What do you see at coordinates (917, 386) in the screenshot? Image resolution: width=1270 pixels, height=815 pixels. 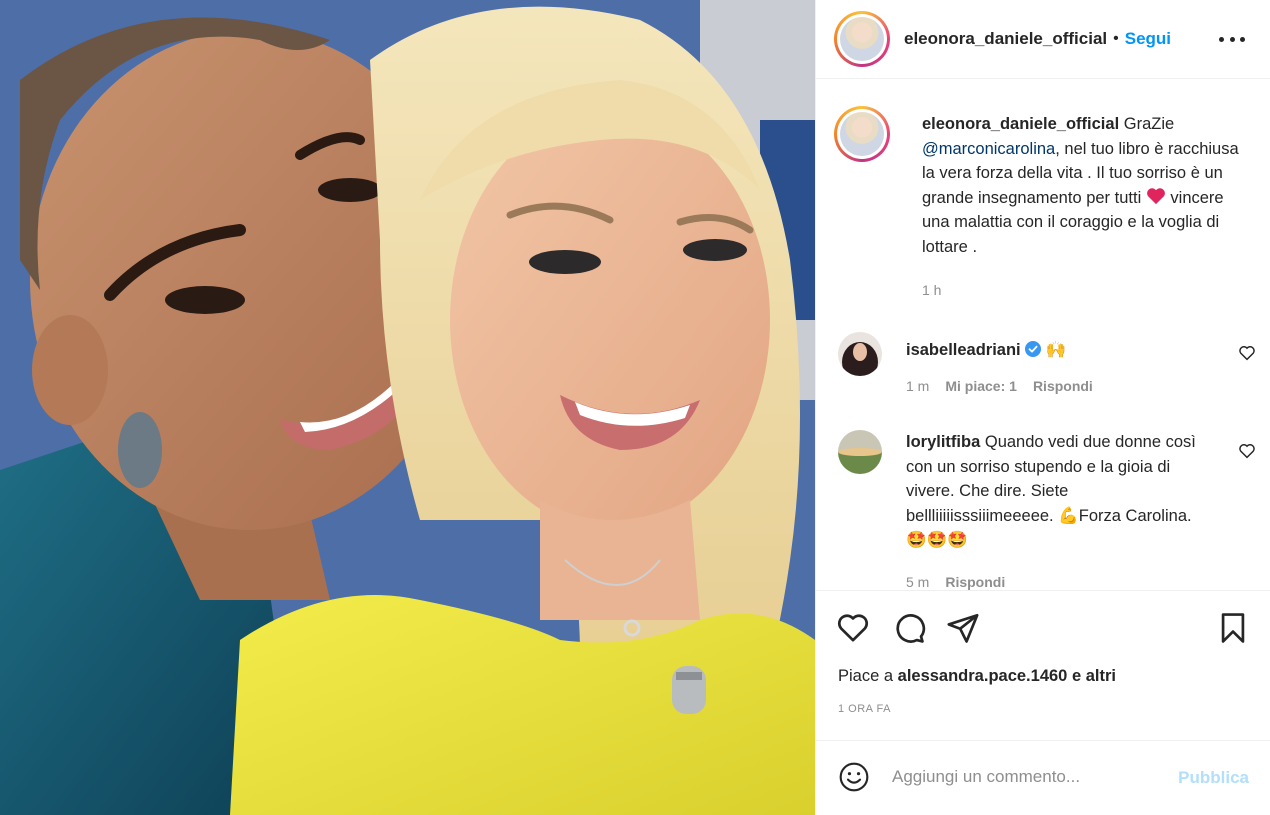 I see `comment-time: 1 m` at bounding box center [917, 386].